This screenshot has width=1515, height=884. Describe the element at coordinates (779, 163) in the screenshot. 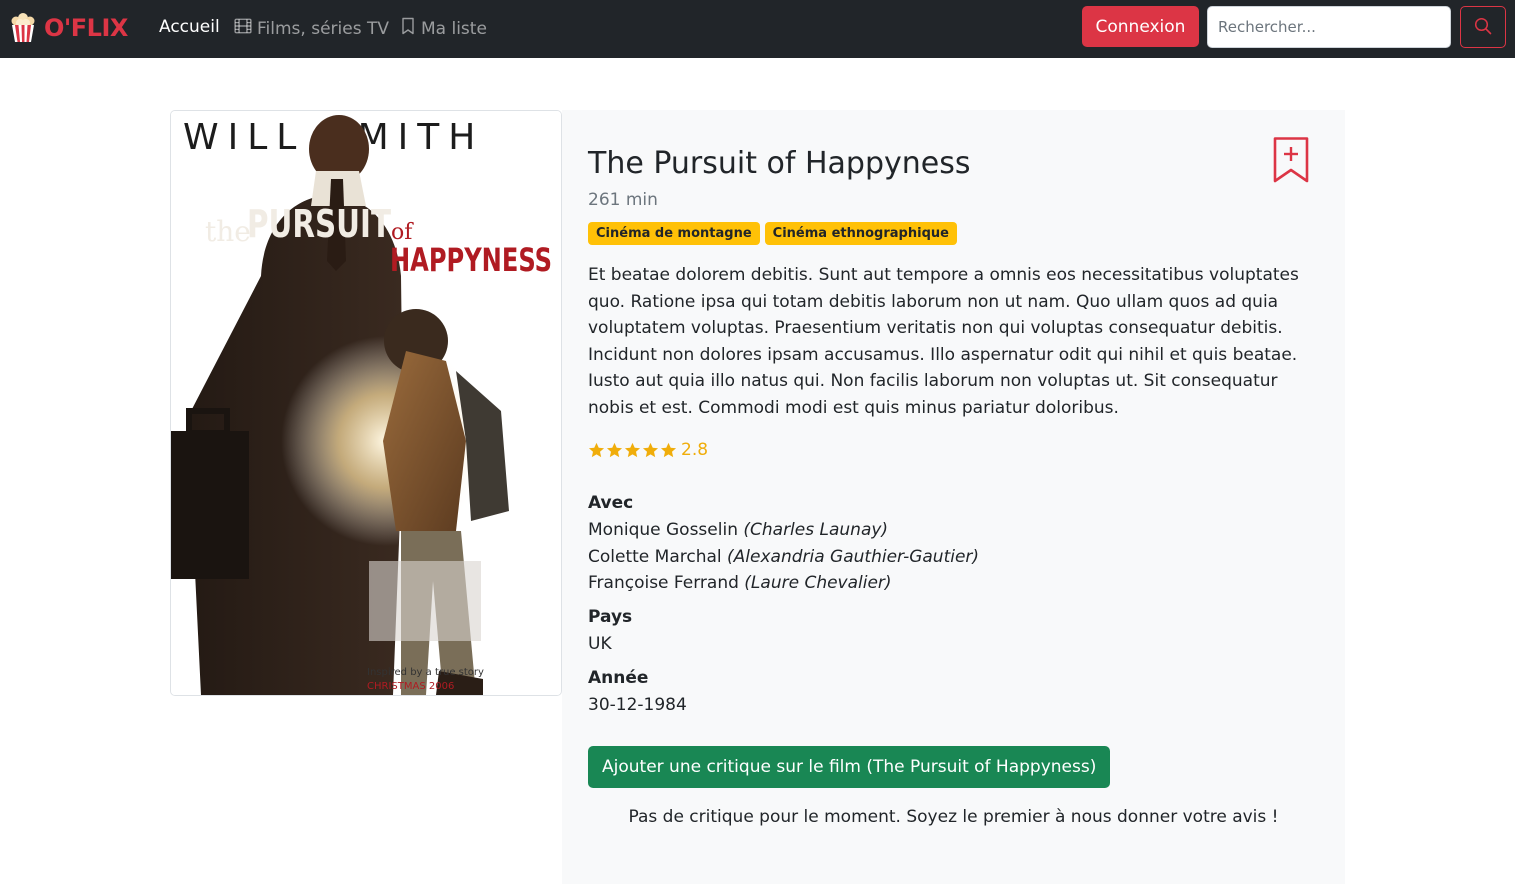

I see `movie-title: The Pursuit of Happyness` at that location.